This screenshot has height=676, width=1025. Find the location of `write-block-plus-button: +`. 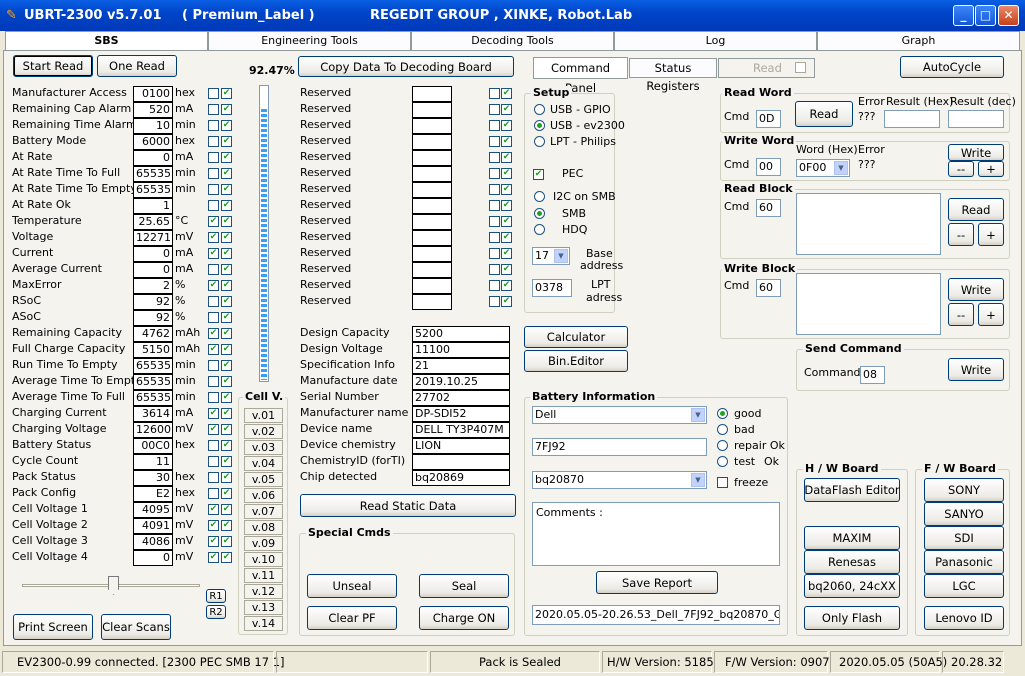

write-block-plus-button: + is located at coordinates (991, 314).